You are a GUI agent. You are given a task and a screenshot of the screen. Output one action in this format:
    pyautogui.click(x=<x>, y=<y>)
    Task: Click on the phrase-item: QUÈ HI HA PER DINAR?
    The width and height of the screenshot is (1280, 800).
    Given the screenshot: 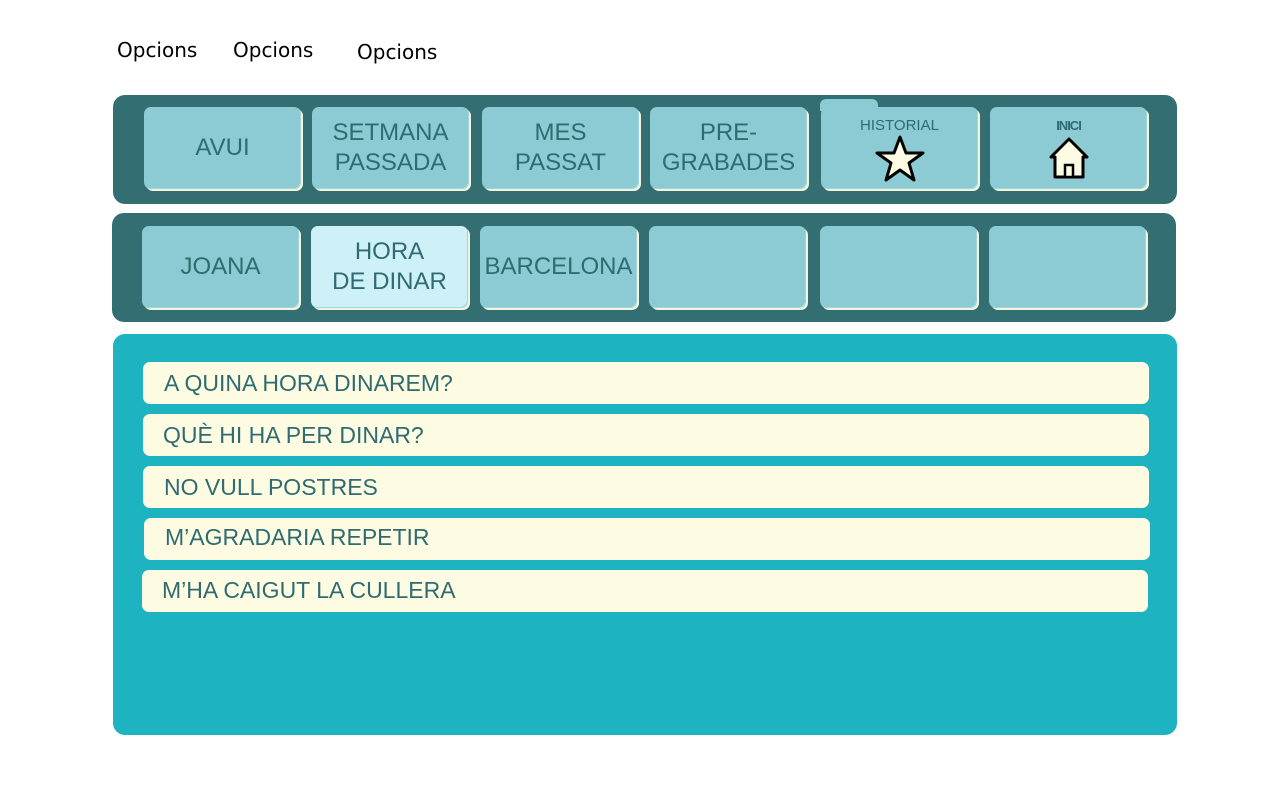 What is the action you would take?
    pyautogui.click(x=646, y=435)
    